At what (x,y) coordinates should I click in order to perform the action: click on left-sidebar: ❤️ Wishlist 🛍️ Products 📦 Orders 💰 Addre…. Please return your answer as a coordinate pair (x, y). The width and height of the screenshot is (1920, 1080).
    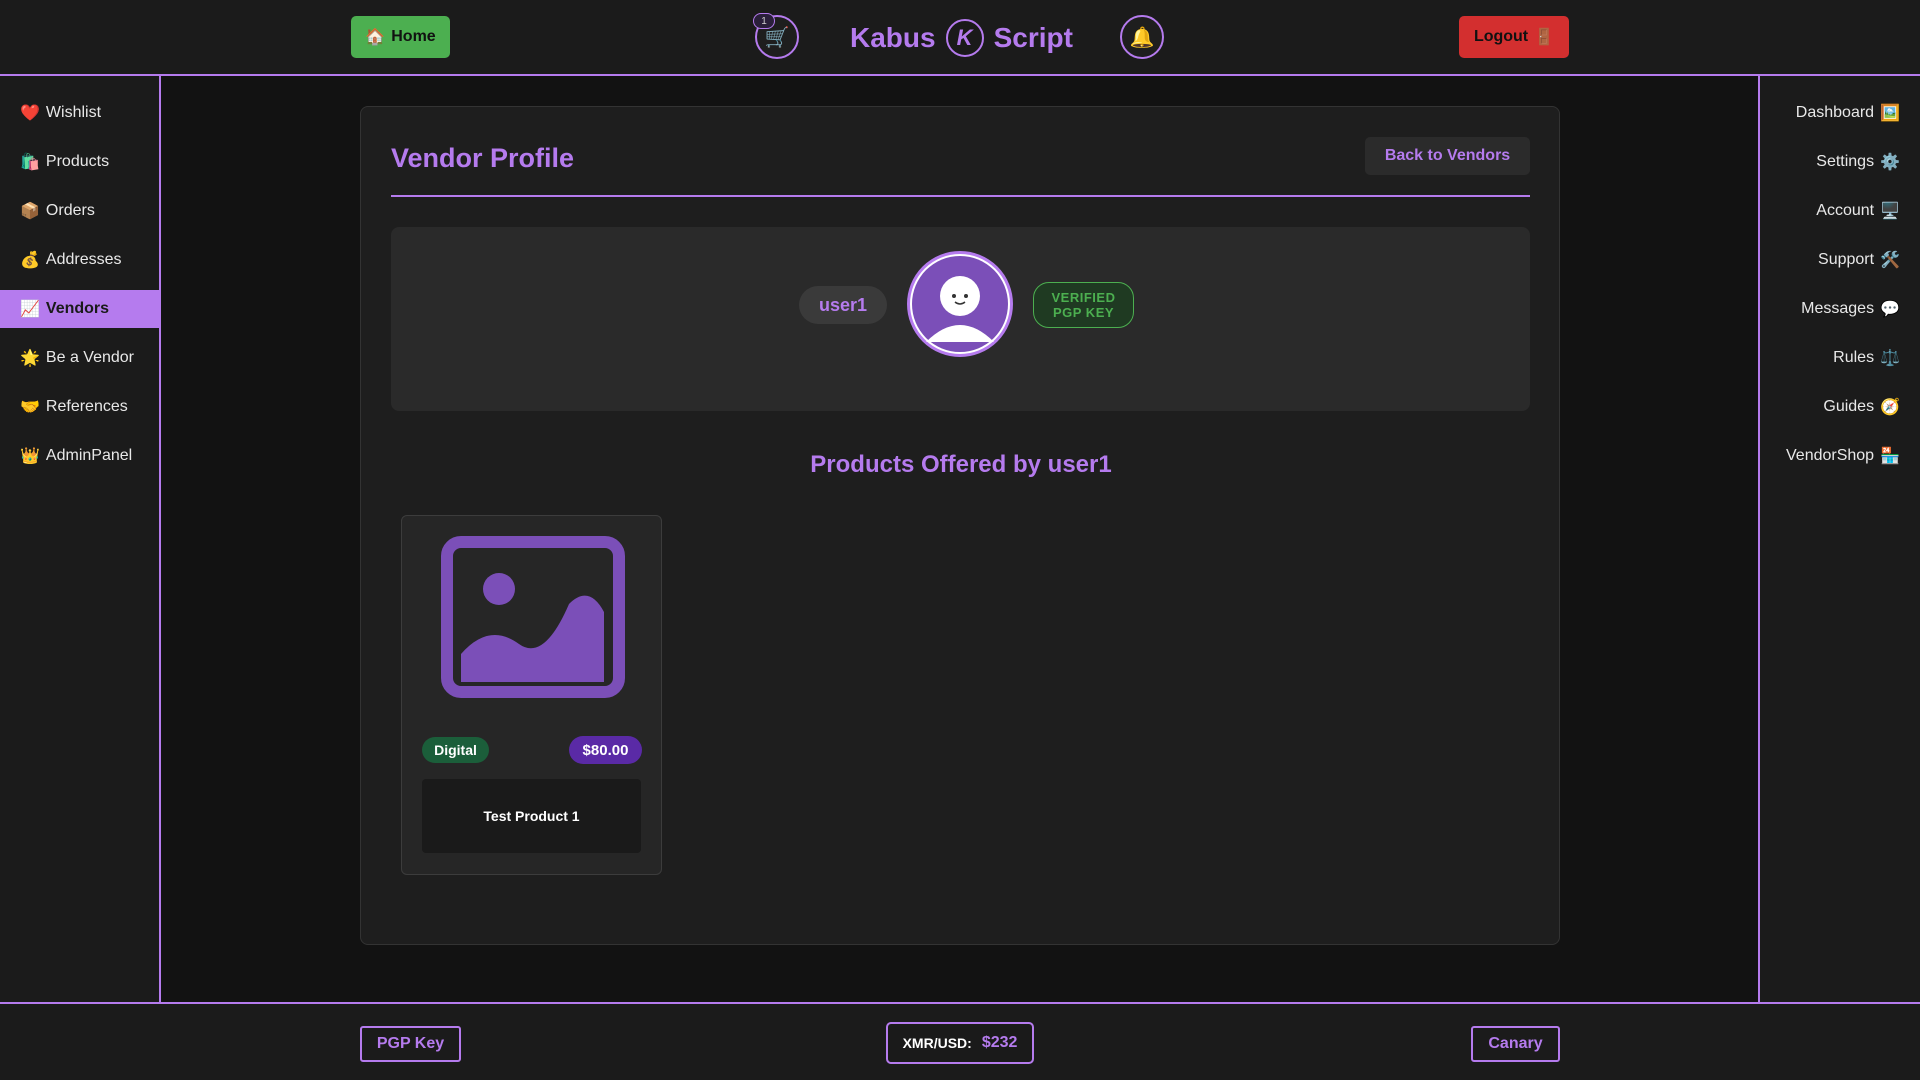
    Looking at the image, I should click on (80, 539).